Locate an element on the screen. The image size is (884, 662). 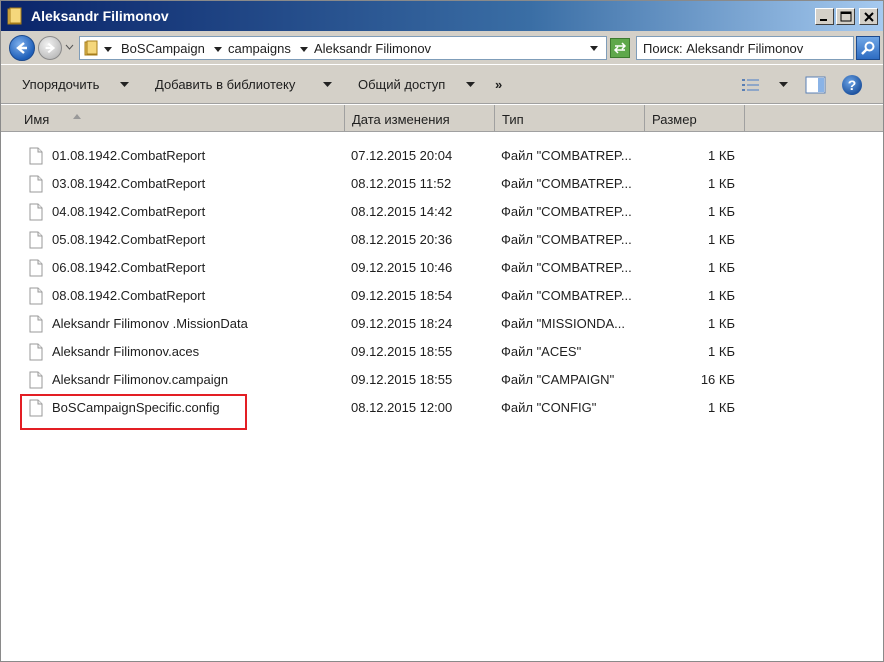
maximize-button is located at coordinates (845, 16).